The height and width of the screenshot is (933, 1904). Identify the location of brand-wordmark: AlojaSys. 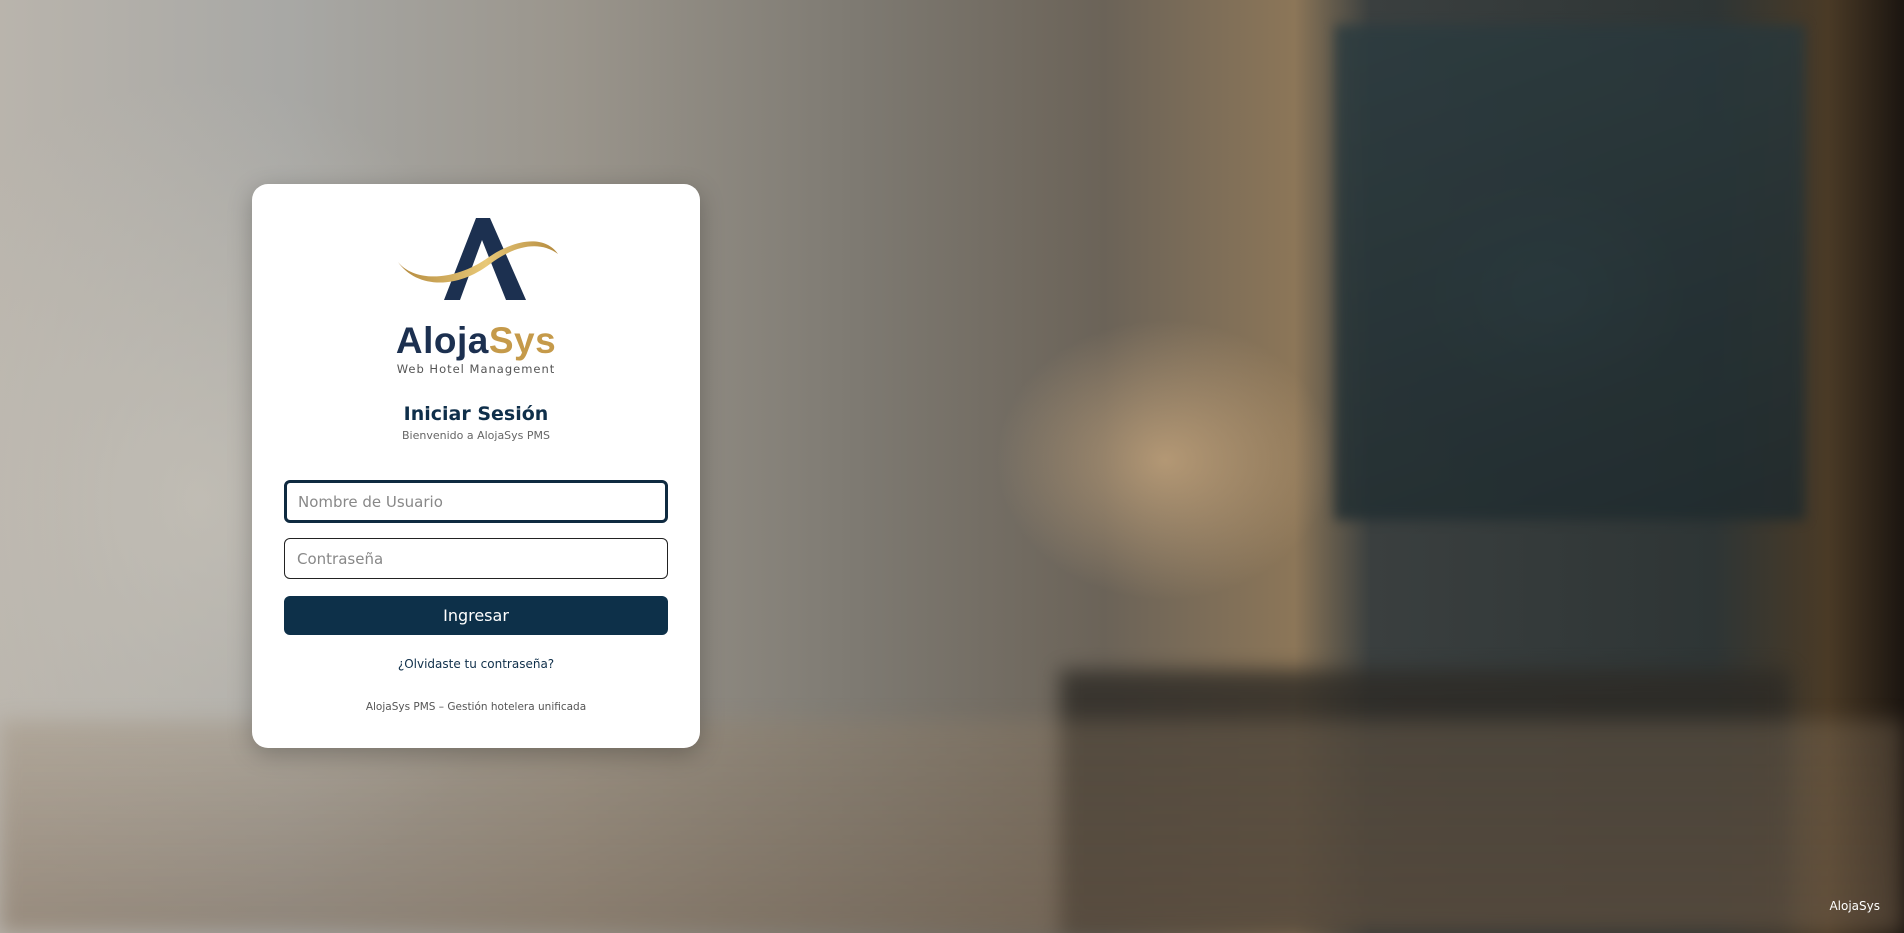
(476, 341).